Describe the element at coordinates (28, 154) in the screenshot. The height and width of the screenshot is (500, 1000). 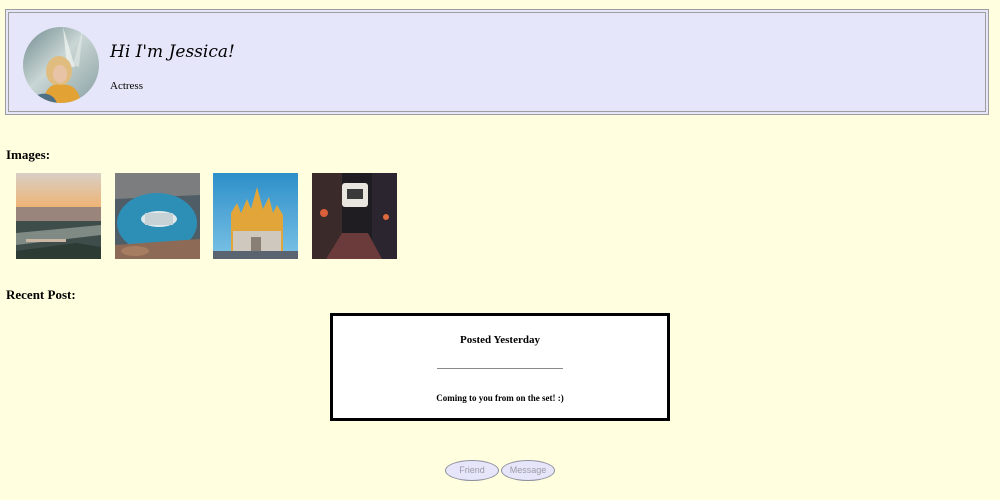
I see `images-heading: Images:` at that location.